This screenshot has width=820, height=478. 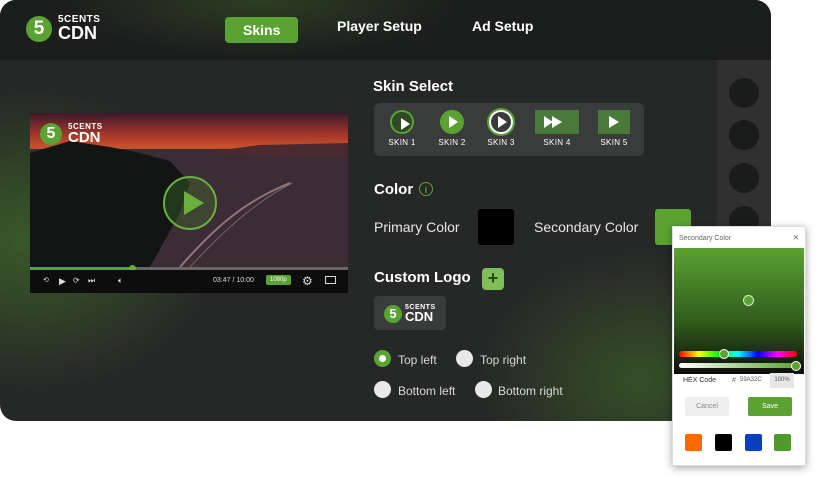 I want to click on skin4-play-icon, so click(x=557, y=122).